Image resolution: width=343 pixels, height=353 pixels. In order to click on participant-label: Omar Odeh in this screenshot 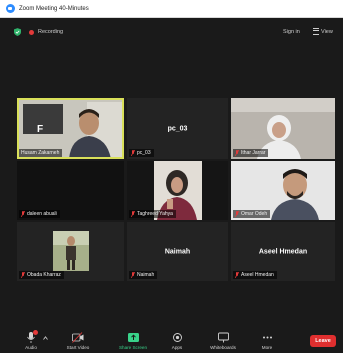, I will do `click(252, 214)`.